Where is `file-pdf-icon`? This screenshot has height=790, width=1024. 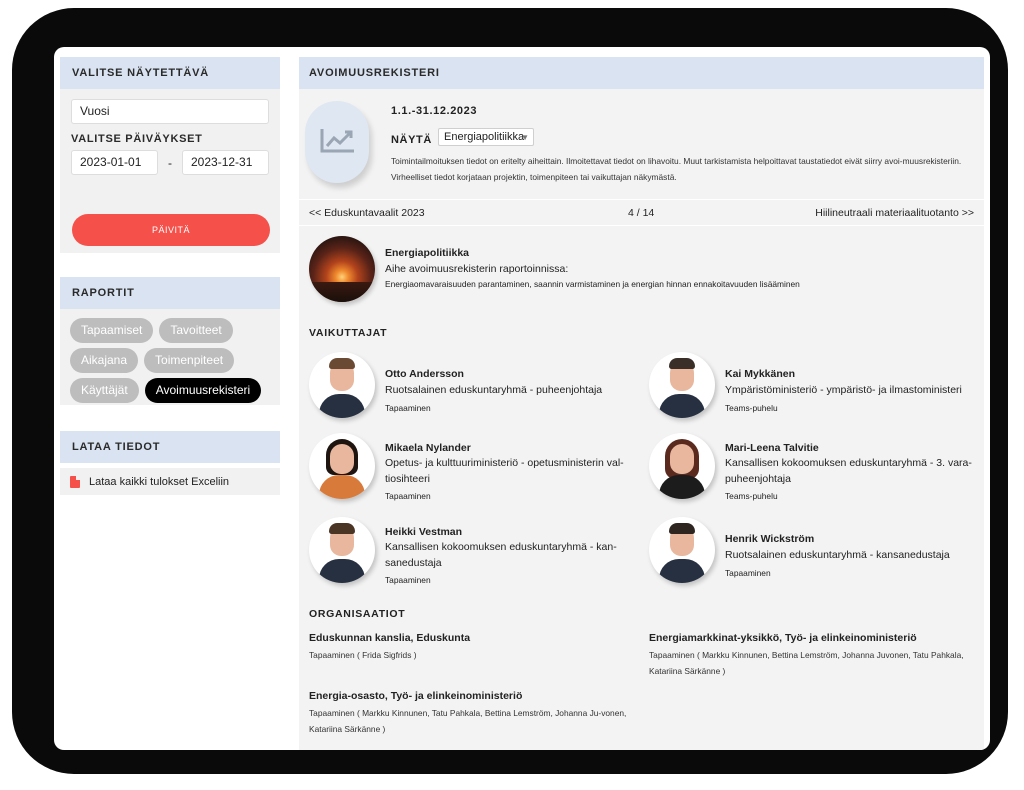 file-pdf-icon is located at coordinates (75, 481).